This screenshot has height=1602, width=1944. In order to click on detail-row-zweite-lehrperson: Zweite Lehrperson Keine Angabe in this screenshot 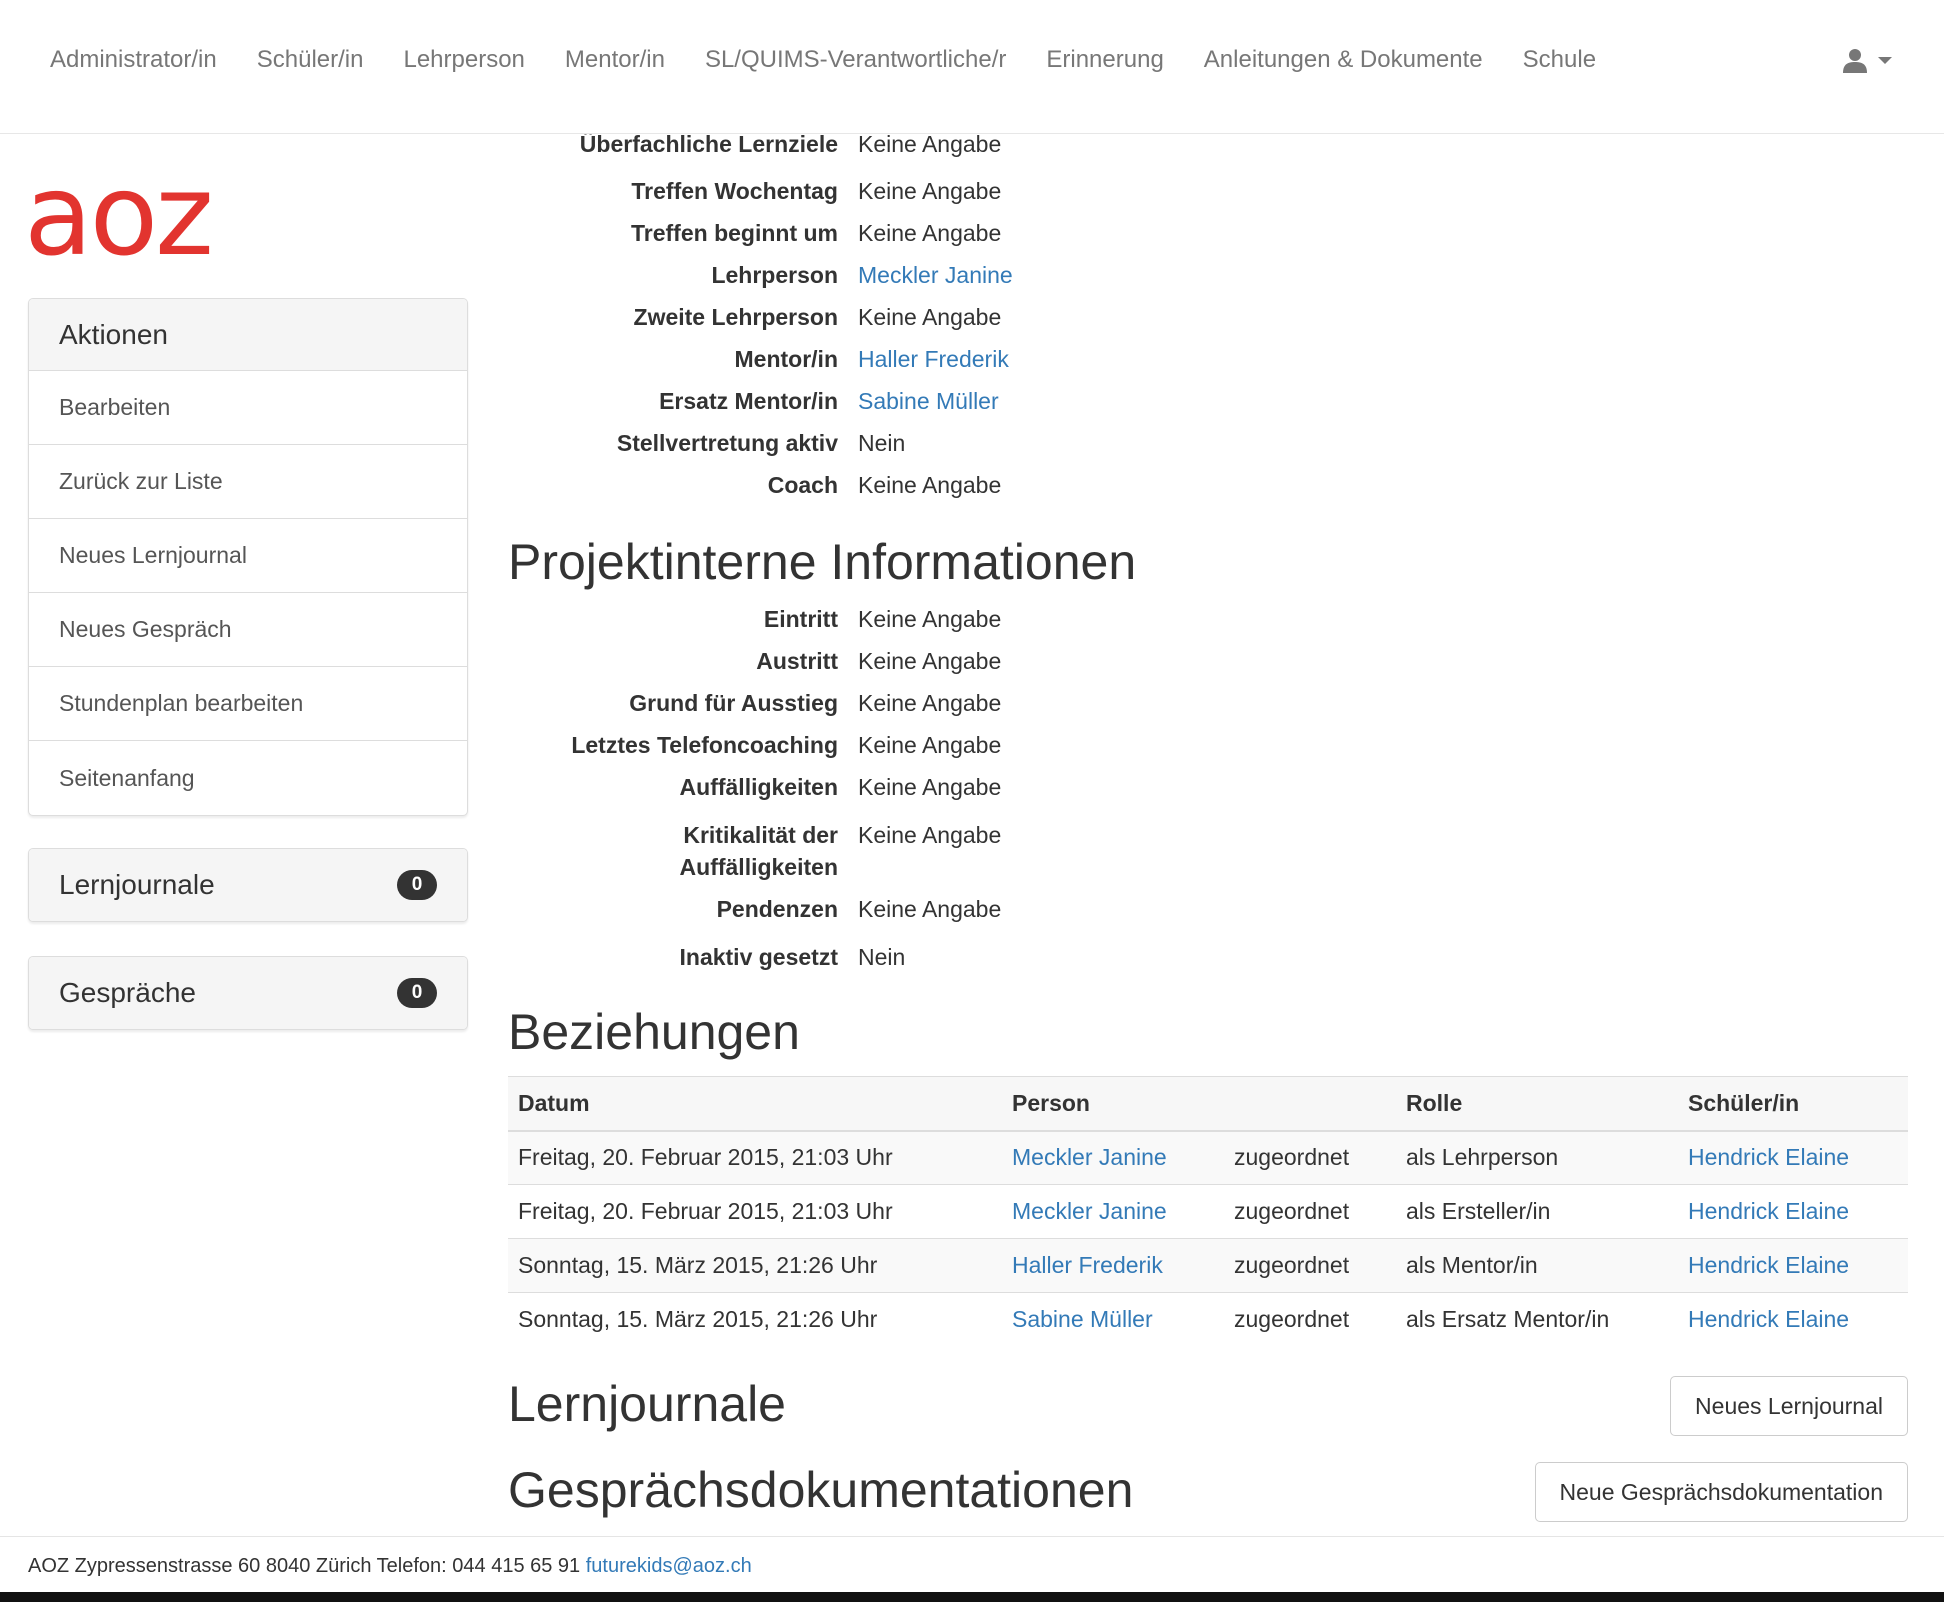, I will do `click(1210, 317)`.